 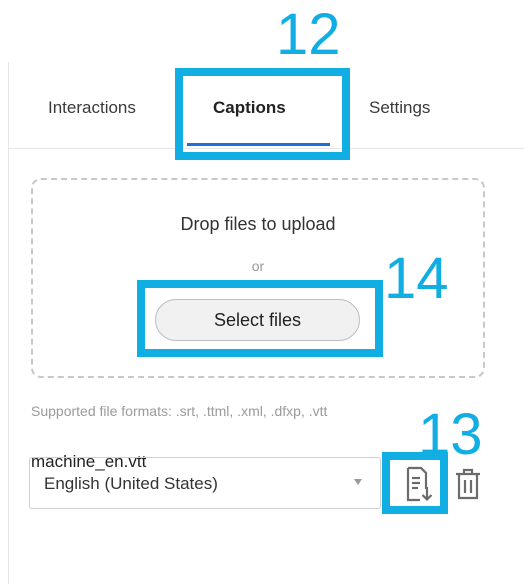 What do you see at coordinates (260, 318) in the screenshot?
I see `annotation-box-select-files` at bounding box center [260, 318].